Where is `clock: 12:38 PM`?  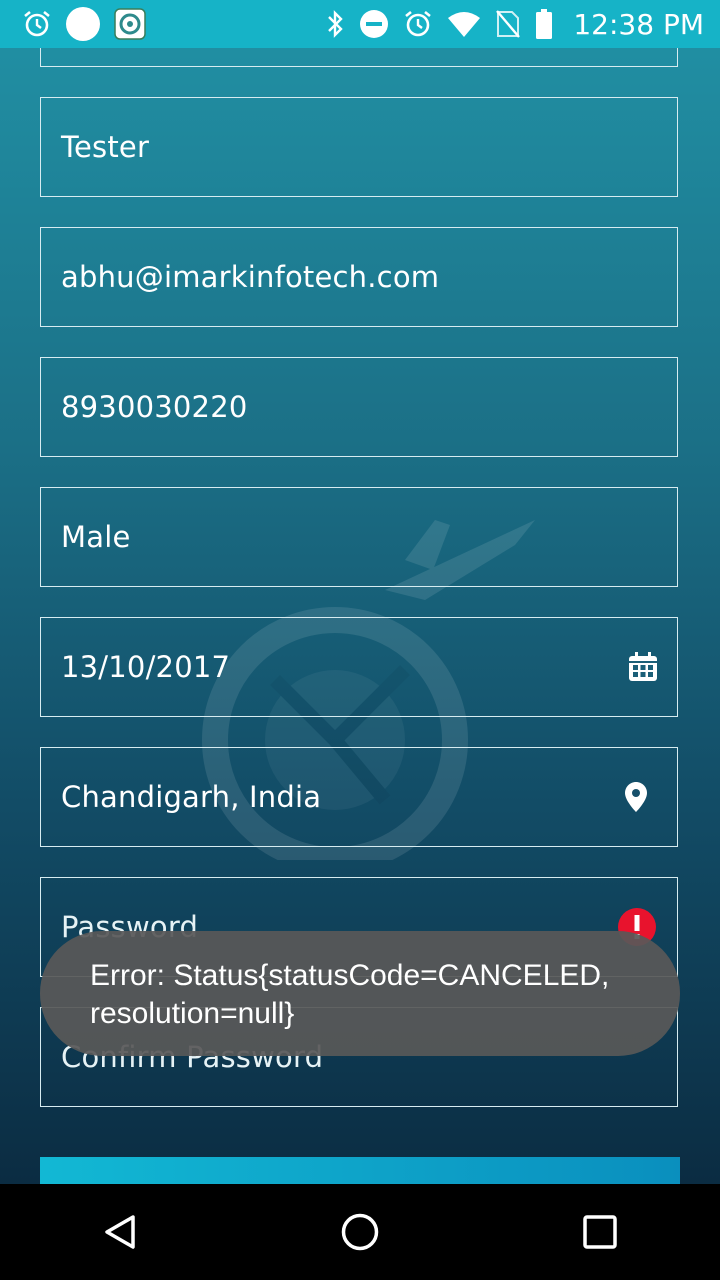 clock: 12:38 PM is located at coordinates (638, 24).